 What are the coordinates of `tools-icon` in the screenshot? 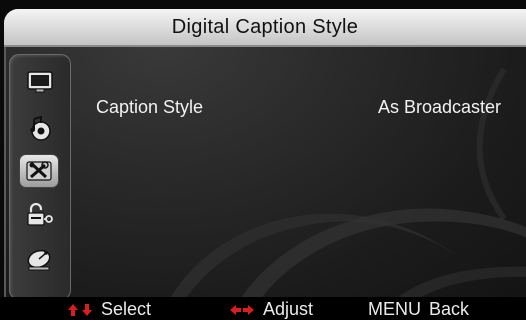 It's located at (39, 171).